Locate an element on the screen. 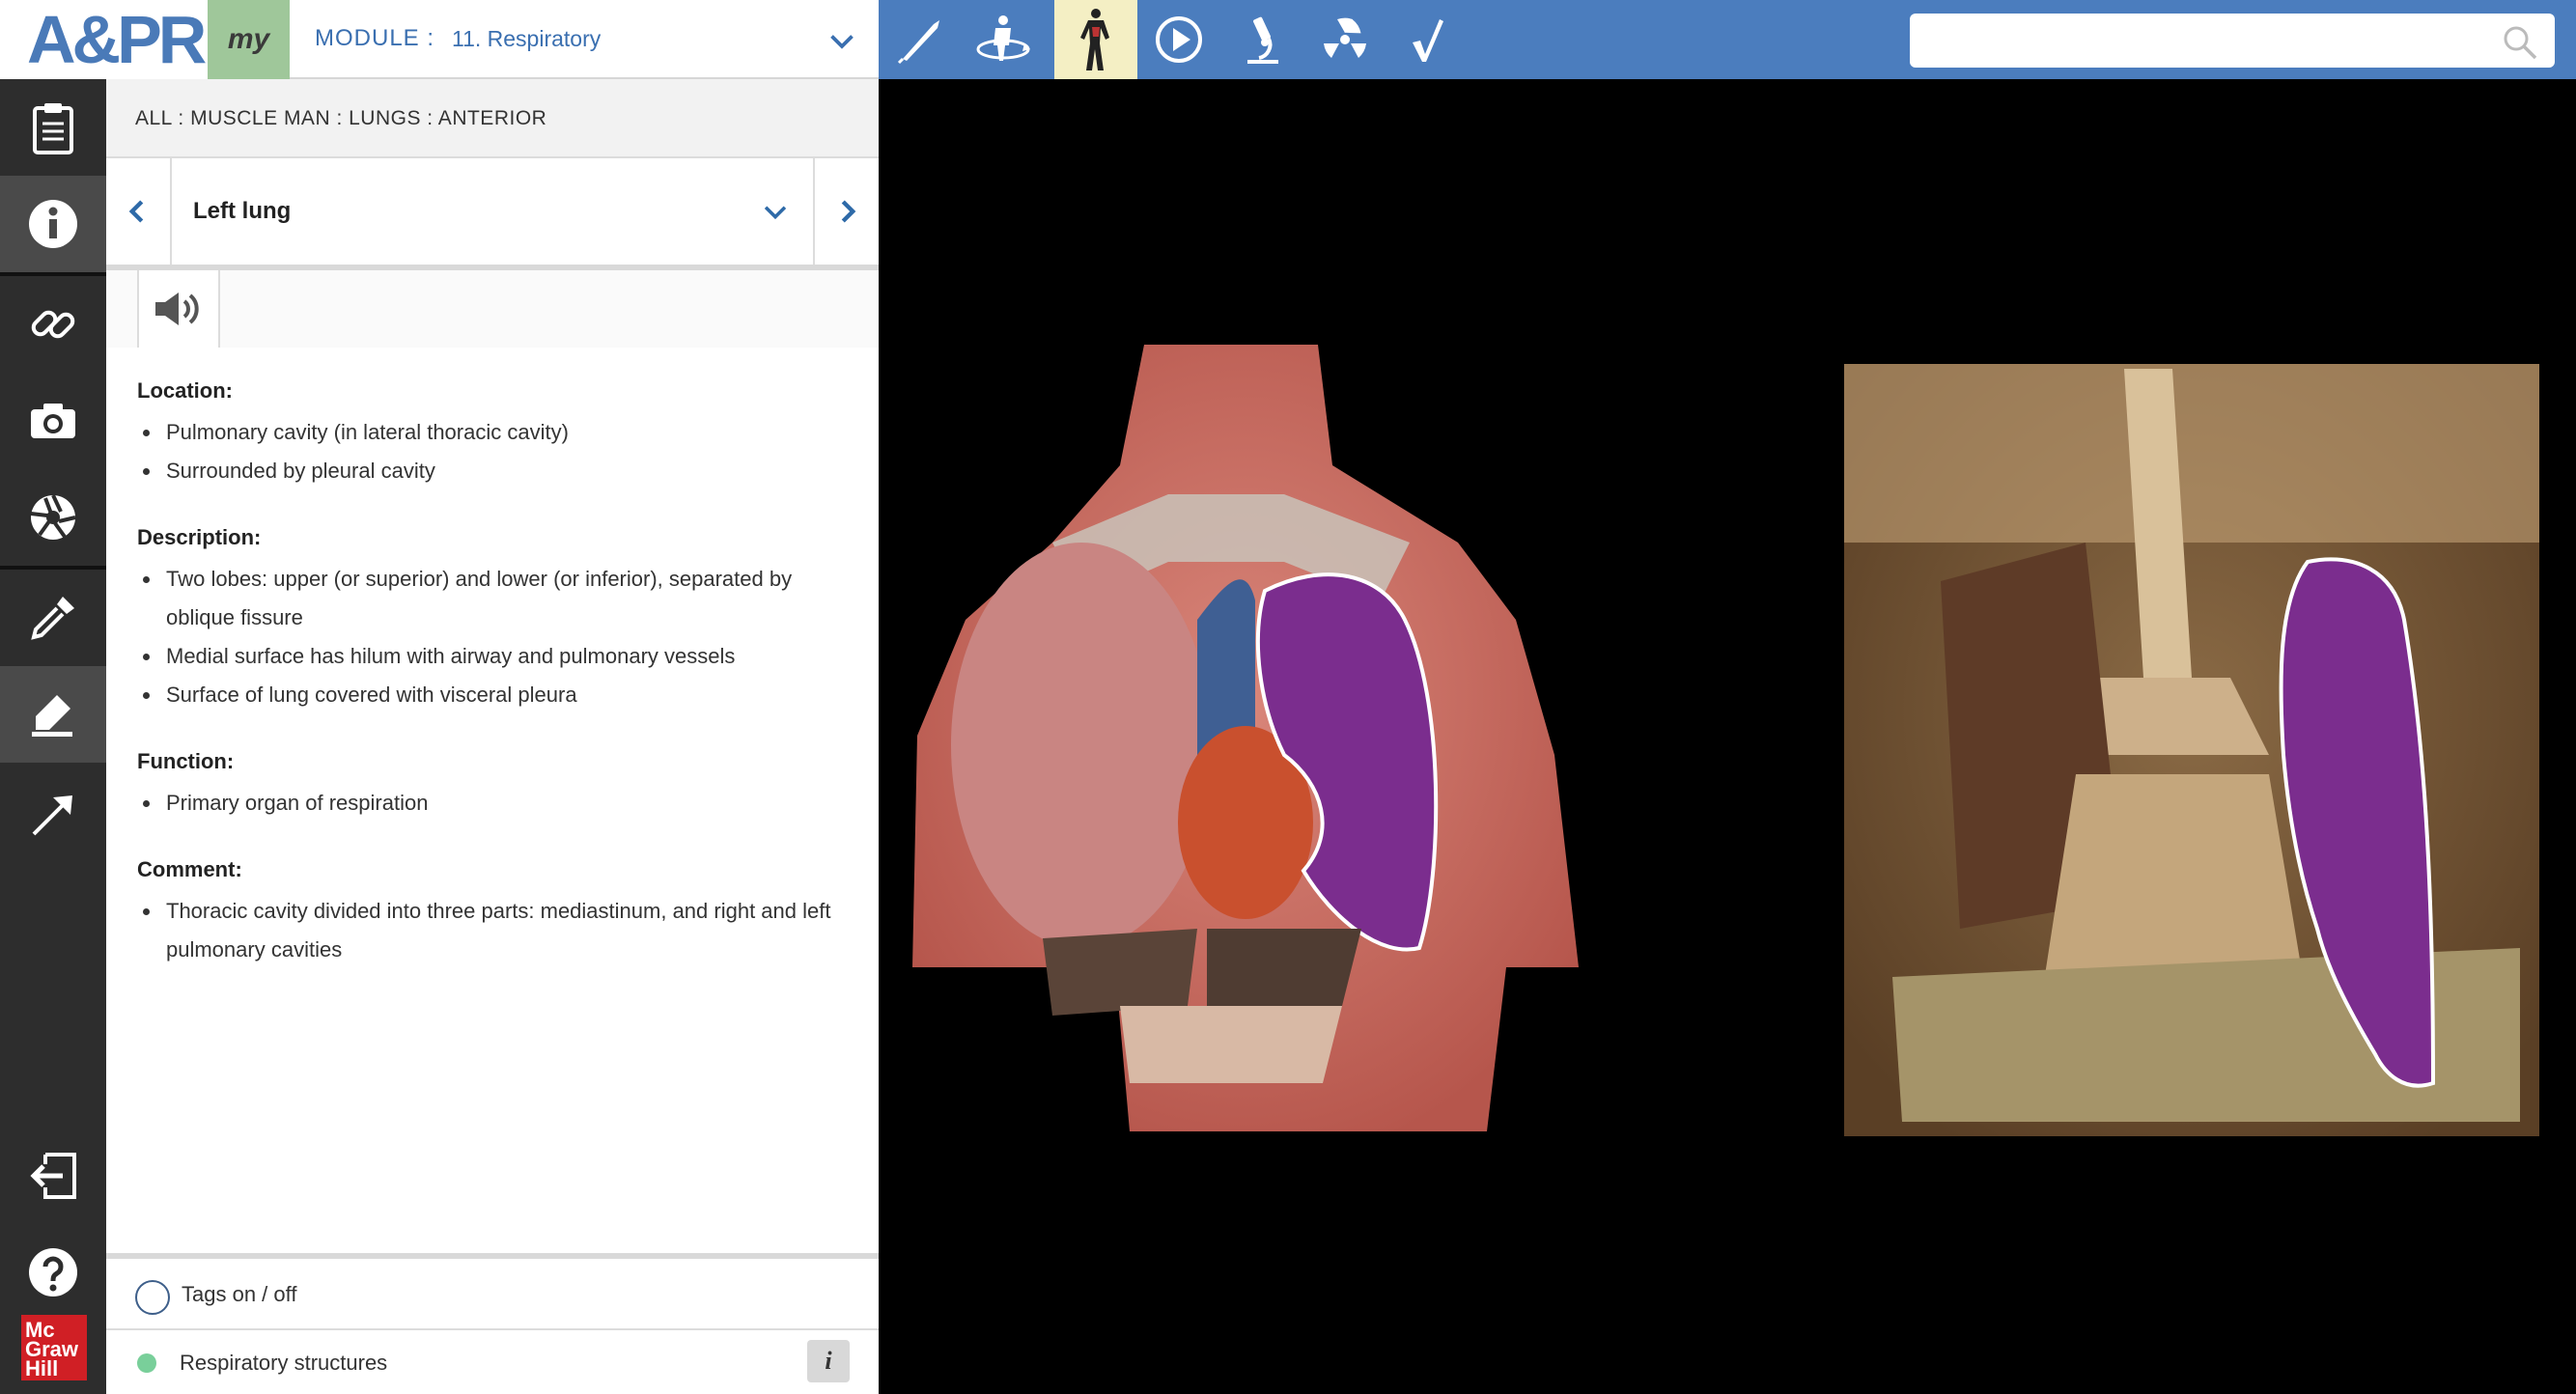 Image resolution: width=2576 pixels, height=1394 pixels. pronounce-button is located at coordinates (179, 309).